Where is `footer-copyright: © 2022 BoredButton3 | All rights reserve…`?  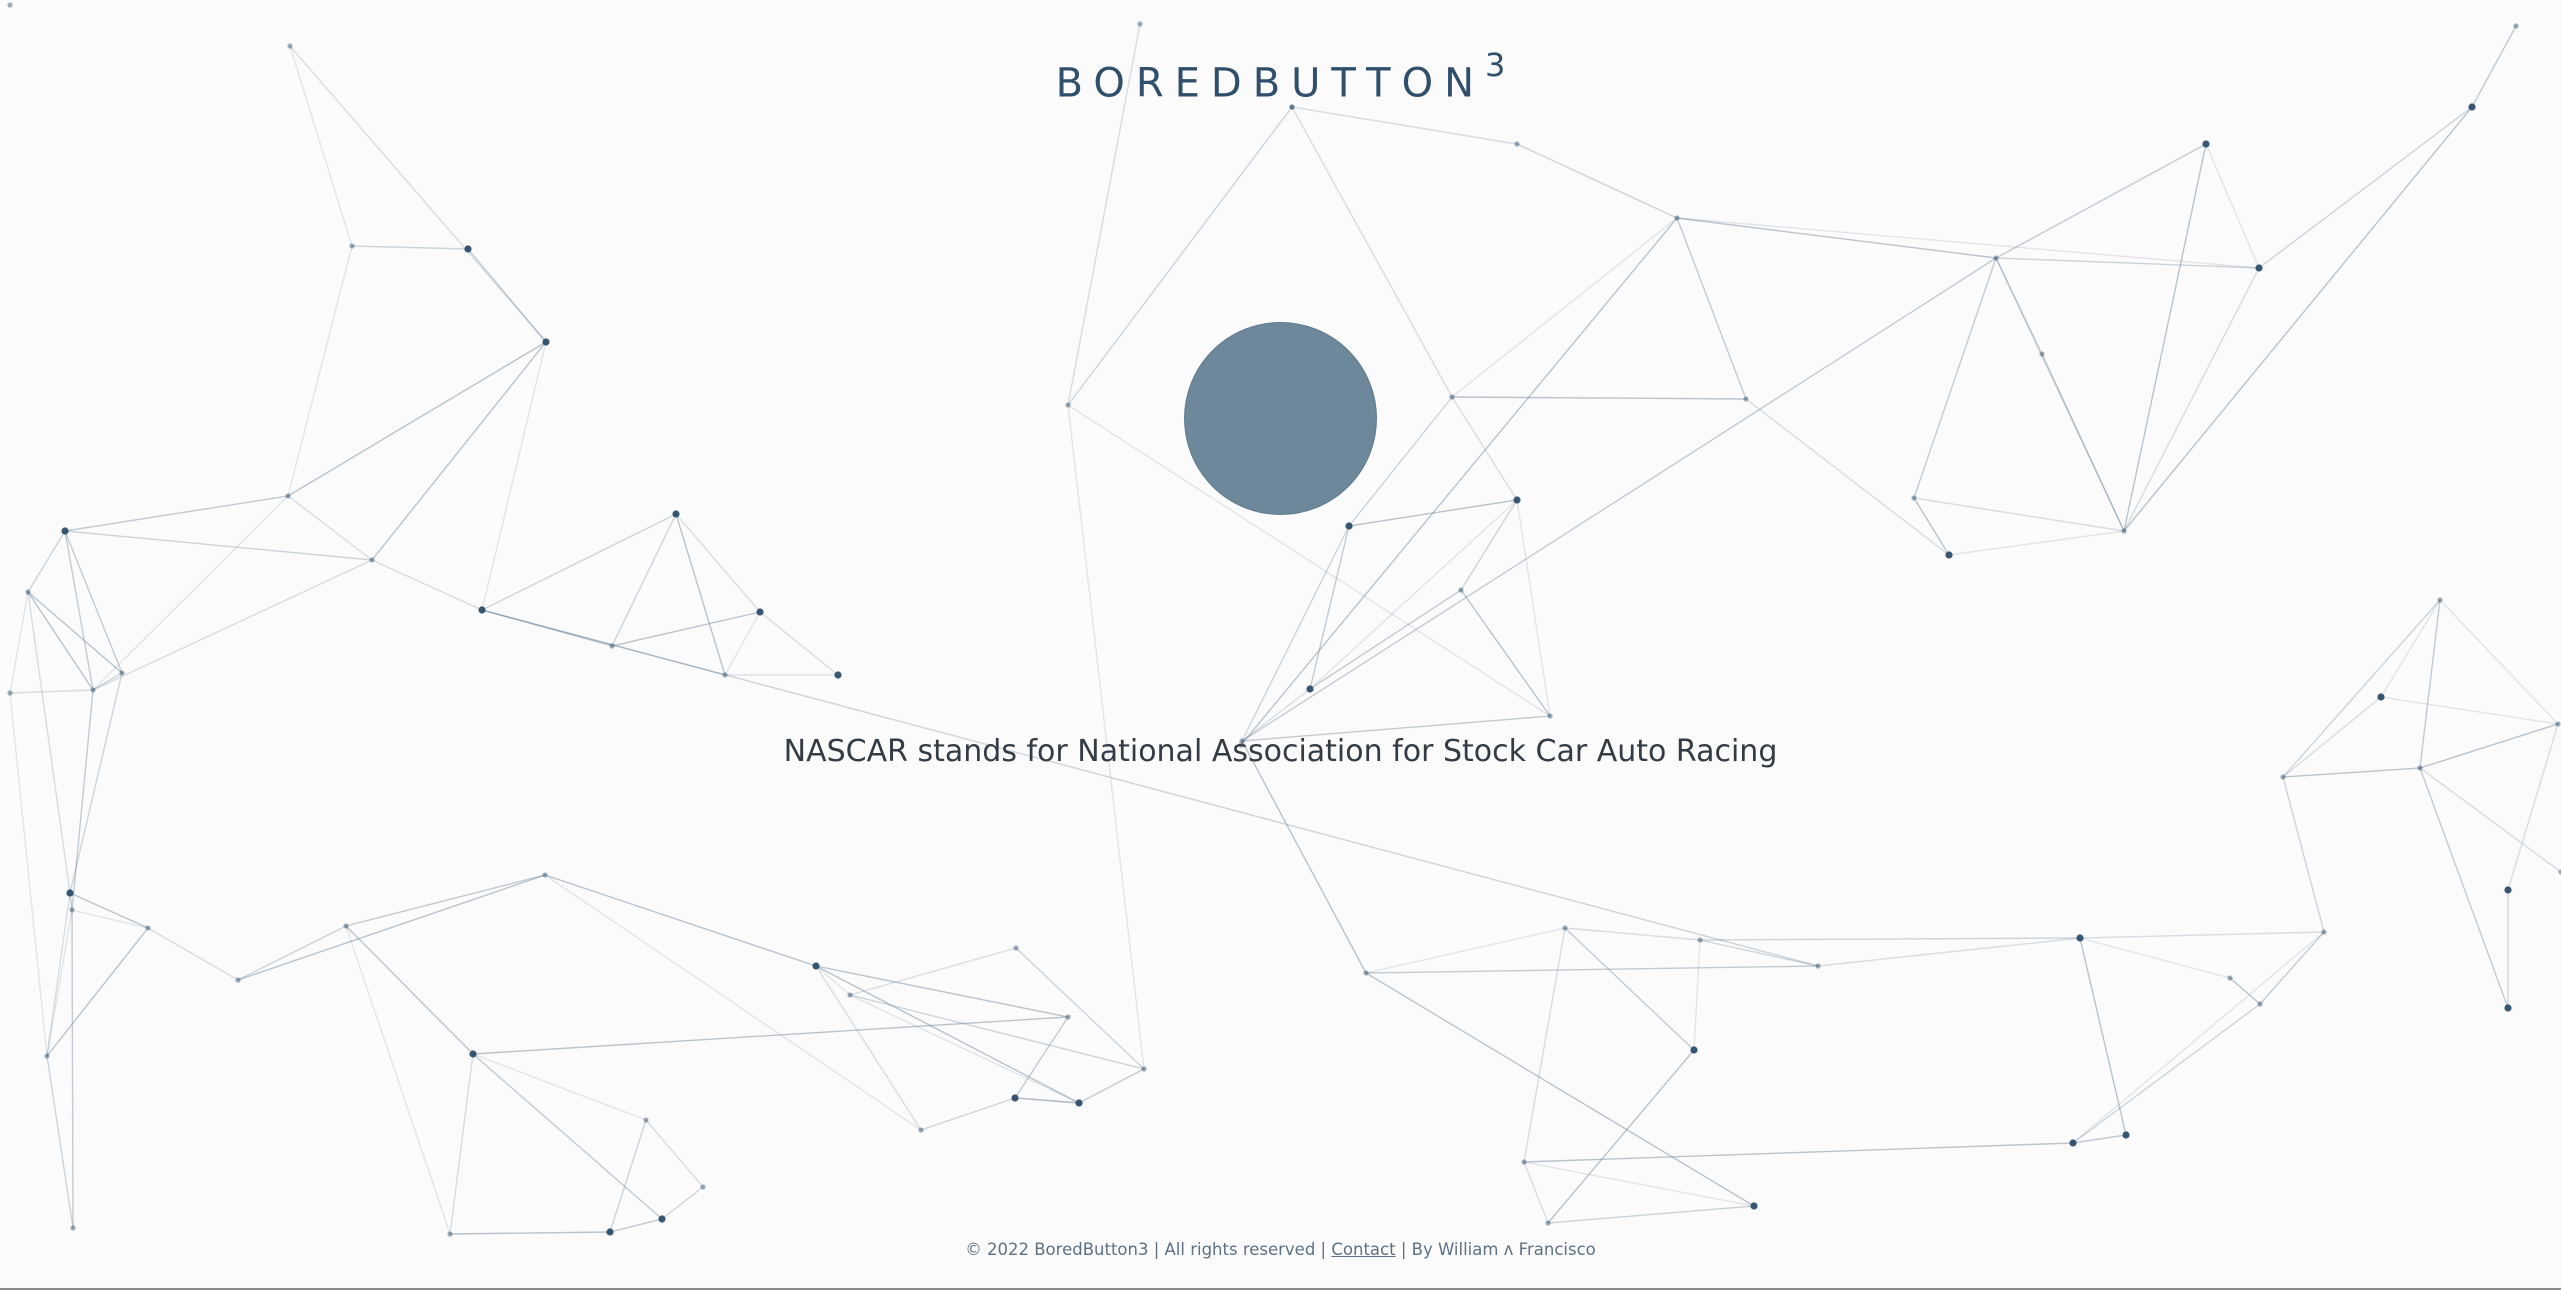 footer-copyright: © 2022 BoredButton3 | All rights reserve… is located at coordinates (1148, 1249).